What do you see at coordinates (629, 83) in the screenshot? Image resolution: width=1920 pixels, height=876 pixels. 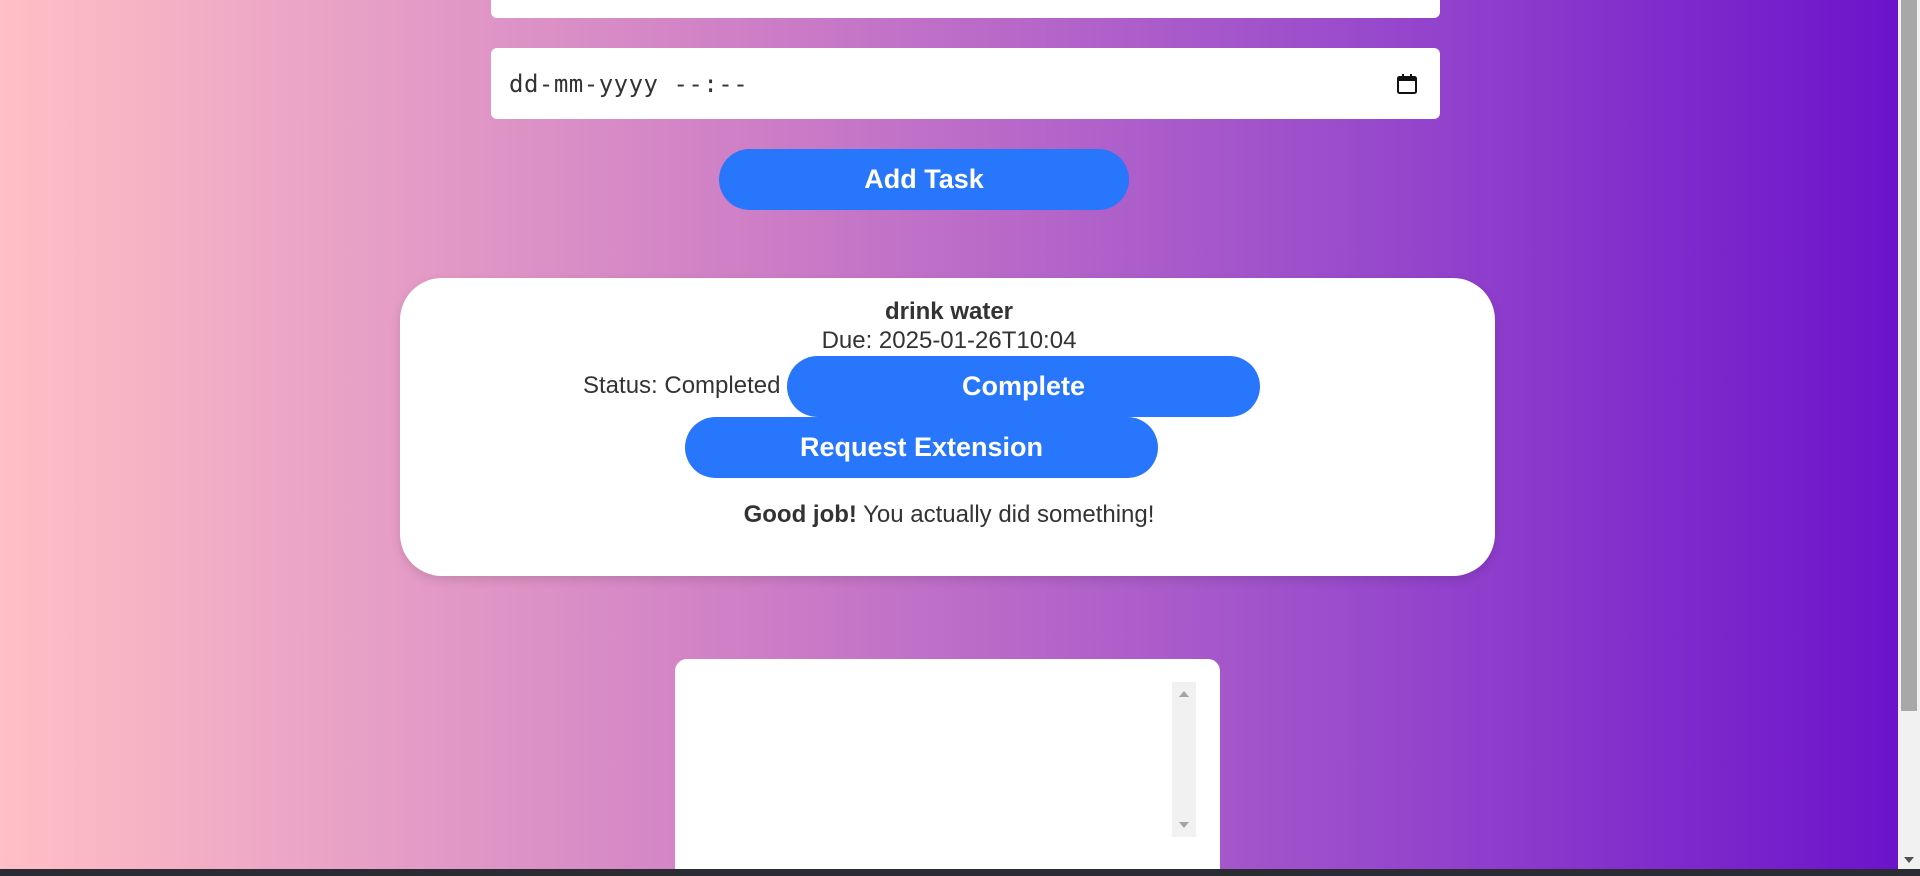 I see `due-date-placeholder: dd-mm-yyyy --:--` at bounding box center [629, 83].